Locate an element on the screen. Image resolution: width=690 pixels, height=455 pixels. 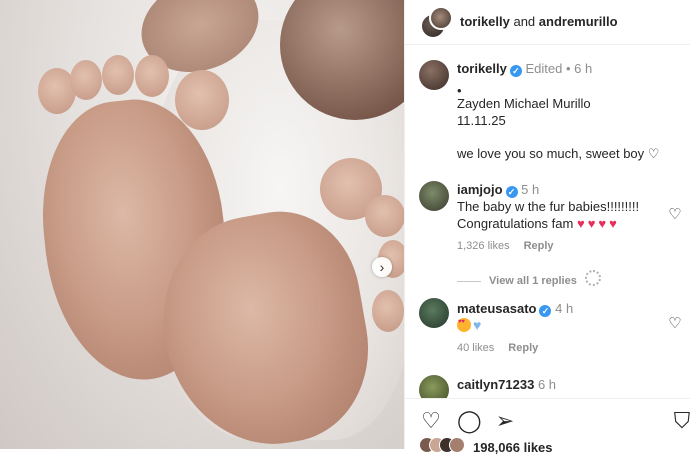
comment-text-line: Congratulations fam is located at coordinates (515, 223).